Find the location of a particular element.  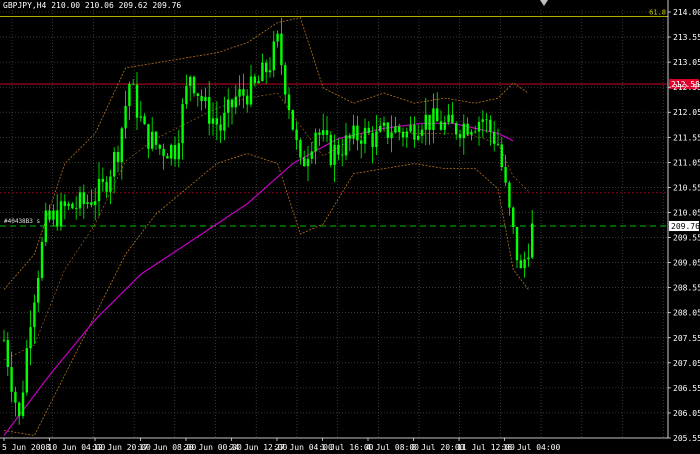

y-tick-label: 206.55 is located at coordinates (686, 388).